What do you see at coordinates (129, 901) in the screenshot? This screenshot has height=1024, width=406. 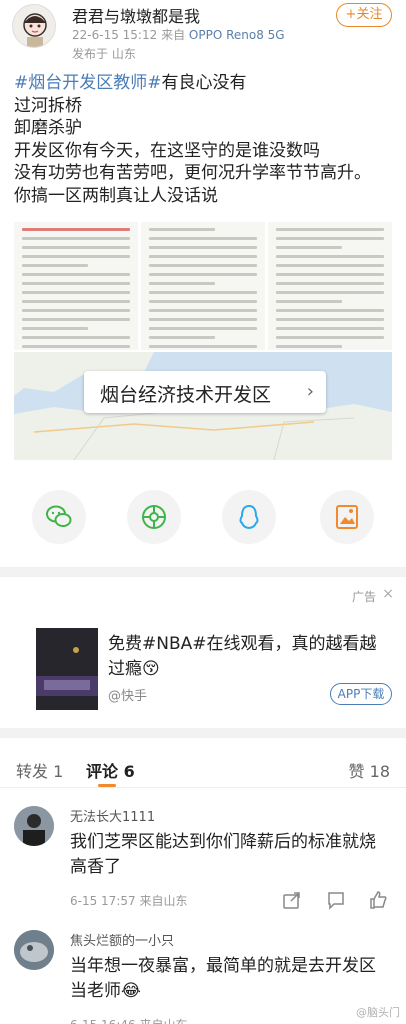 I see `comment-meta: 6-15 17:57 来自山东` at bounding box center [129, 901].